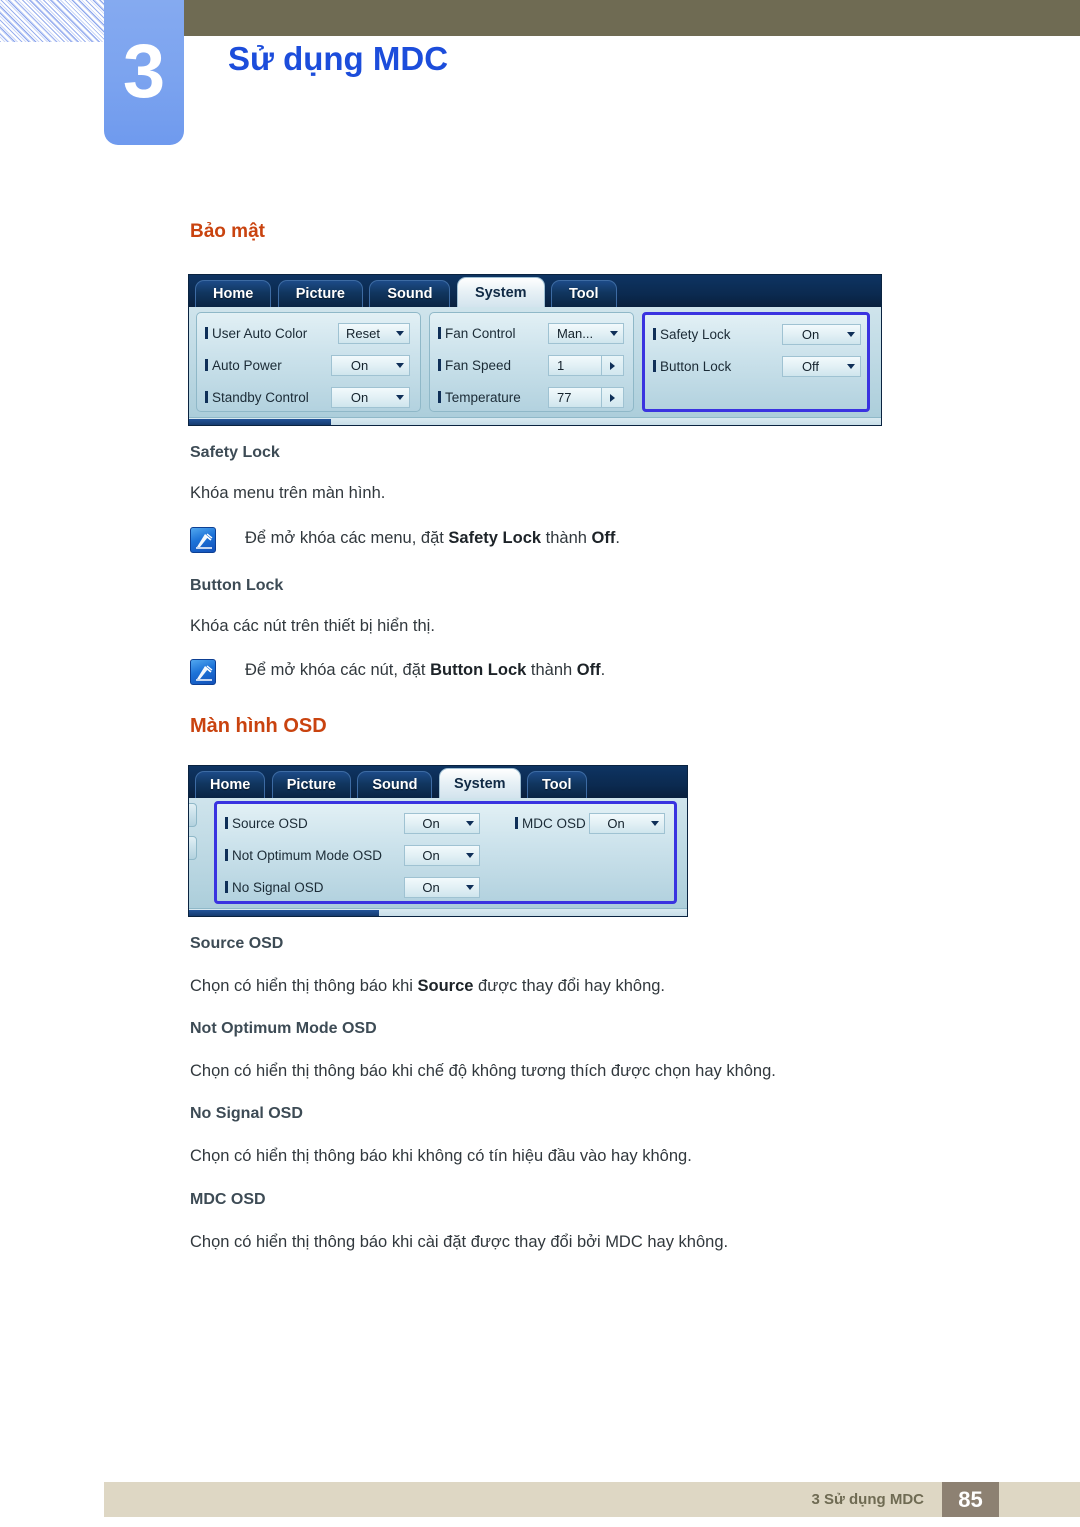  I want to click on page-number-badge: 85, so click(970, 1499).